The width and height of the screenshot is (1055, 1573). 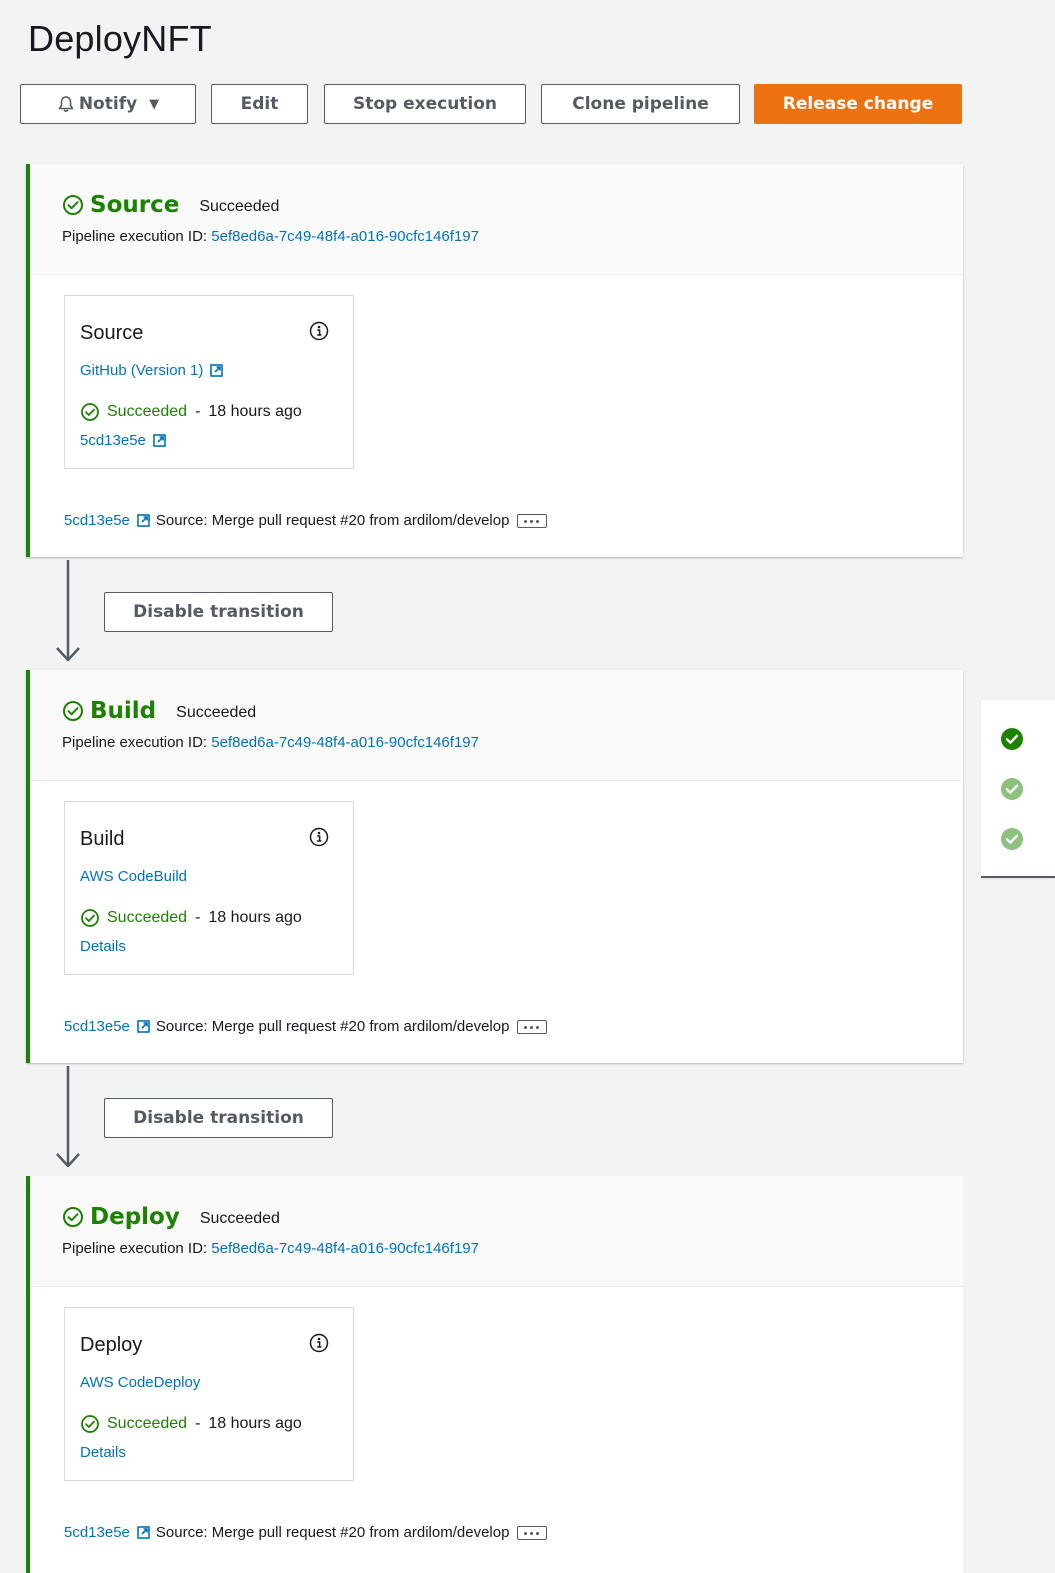 I want to click on provider-link: AWS CodeDeploy, so click(x=140, y=1382).